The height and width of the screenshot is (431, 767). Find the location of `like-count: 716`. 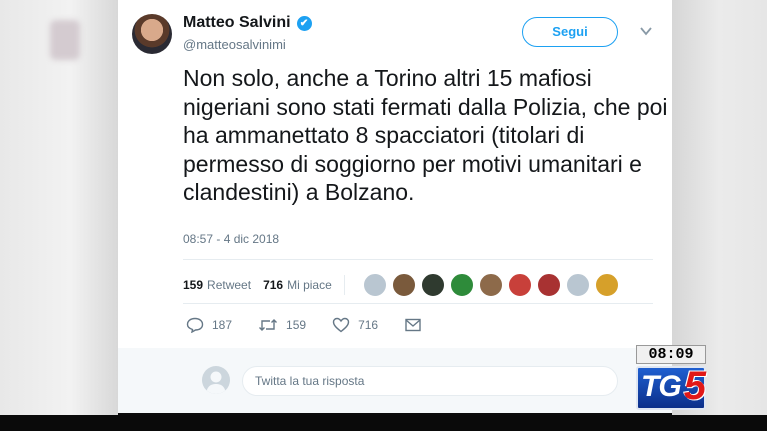

like-count: 716 is located at coordinates (368, 325).